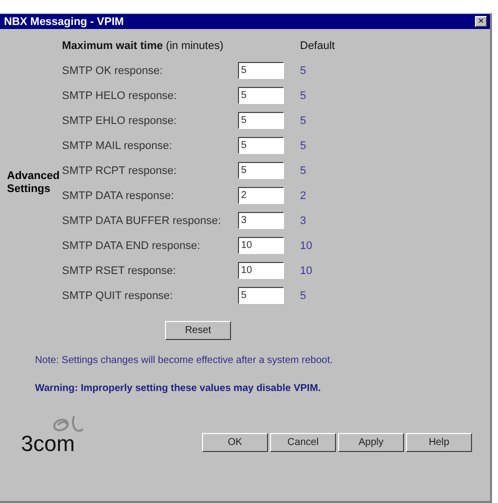 The width and height of the screenshot is (498, 503). Describe the element at coordinates (318, 46) in the screenshot. I see `column-header: Default` at that location.